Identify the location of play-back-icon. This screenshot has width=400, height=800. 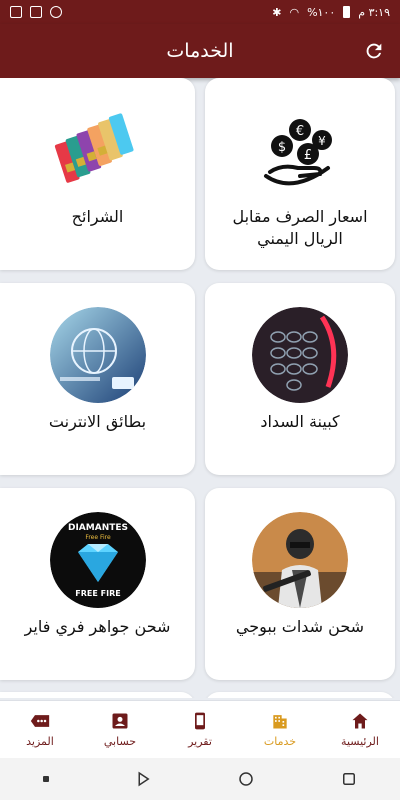
(143, 779).